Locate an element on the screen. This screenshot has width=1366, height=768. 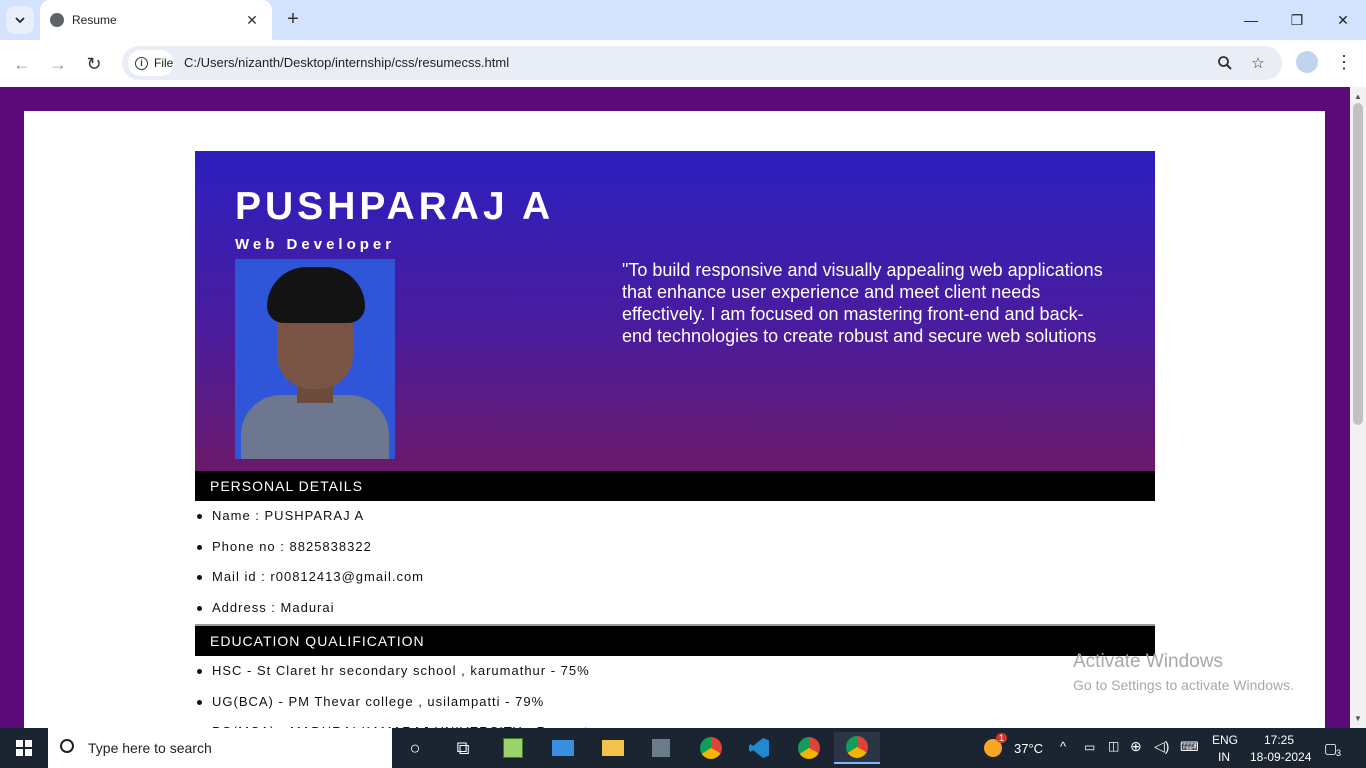
weather-badge: 1 is located at coordinates (1002, 738).